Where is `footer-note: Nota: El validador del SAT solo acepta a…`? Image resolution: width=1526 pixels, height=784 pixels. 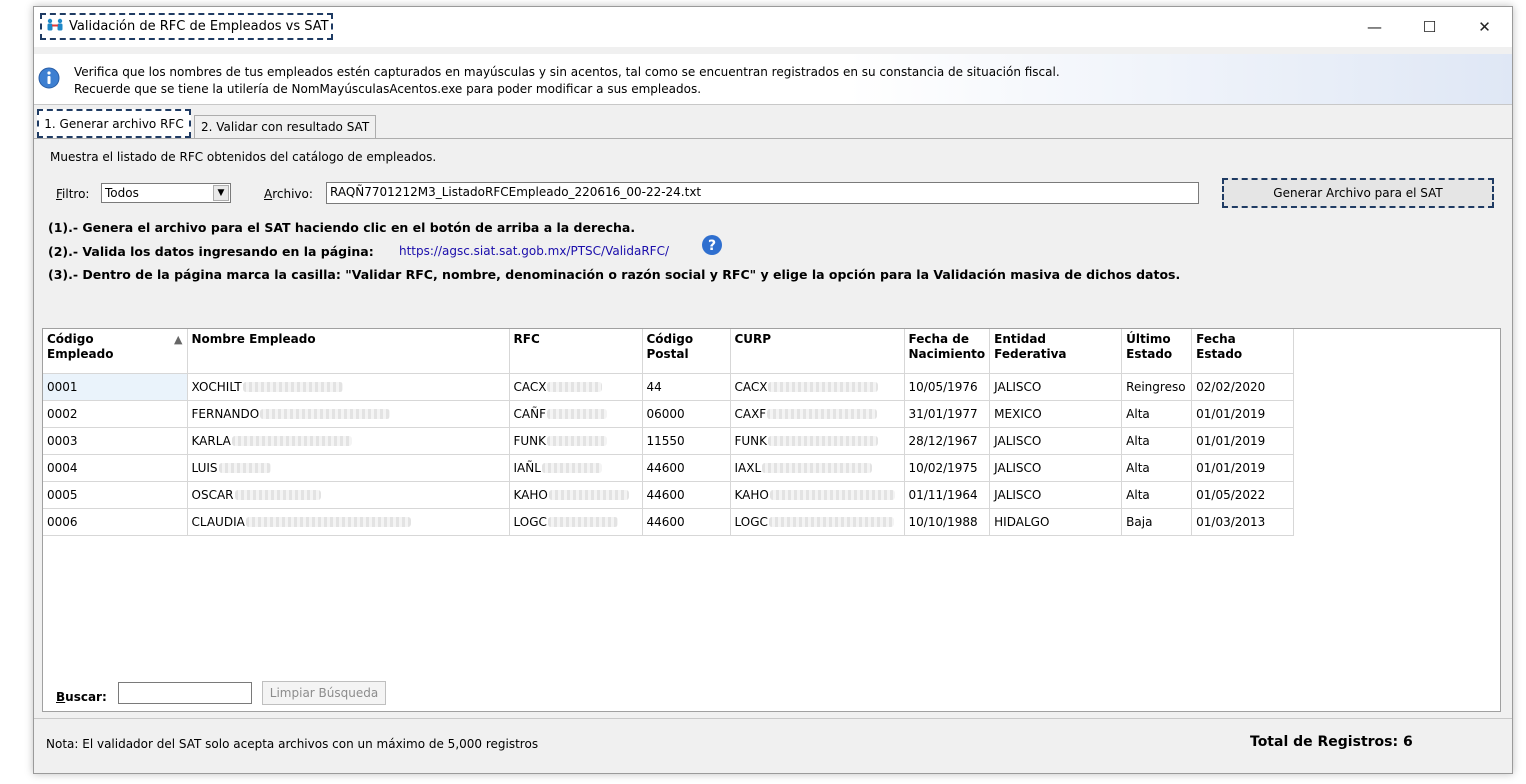
footer-note: Nota: El validador del SAT solo acepta a… is located at coordinates (292, 744).